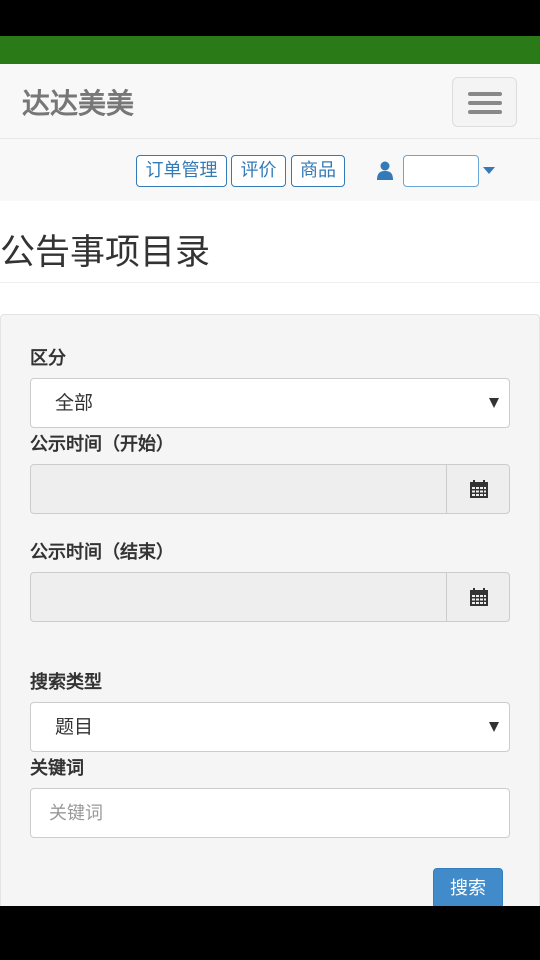 The height and width of the screenshot is (960, 540). I want to click on end-date-label: 公示时间（结束）, so click(102, 552).